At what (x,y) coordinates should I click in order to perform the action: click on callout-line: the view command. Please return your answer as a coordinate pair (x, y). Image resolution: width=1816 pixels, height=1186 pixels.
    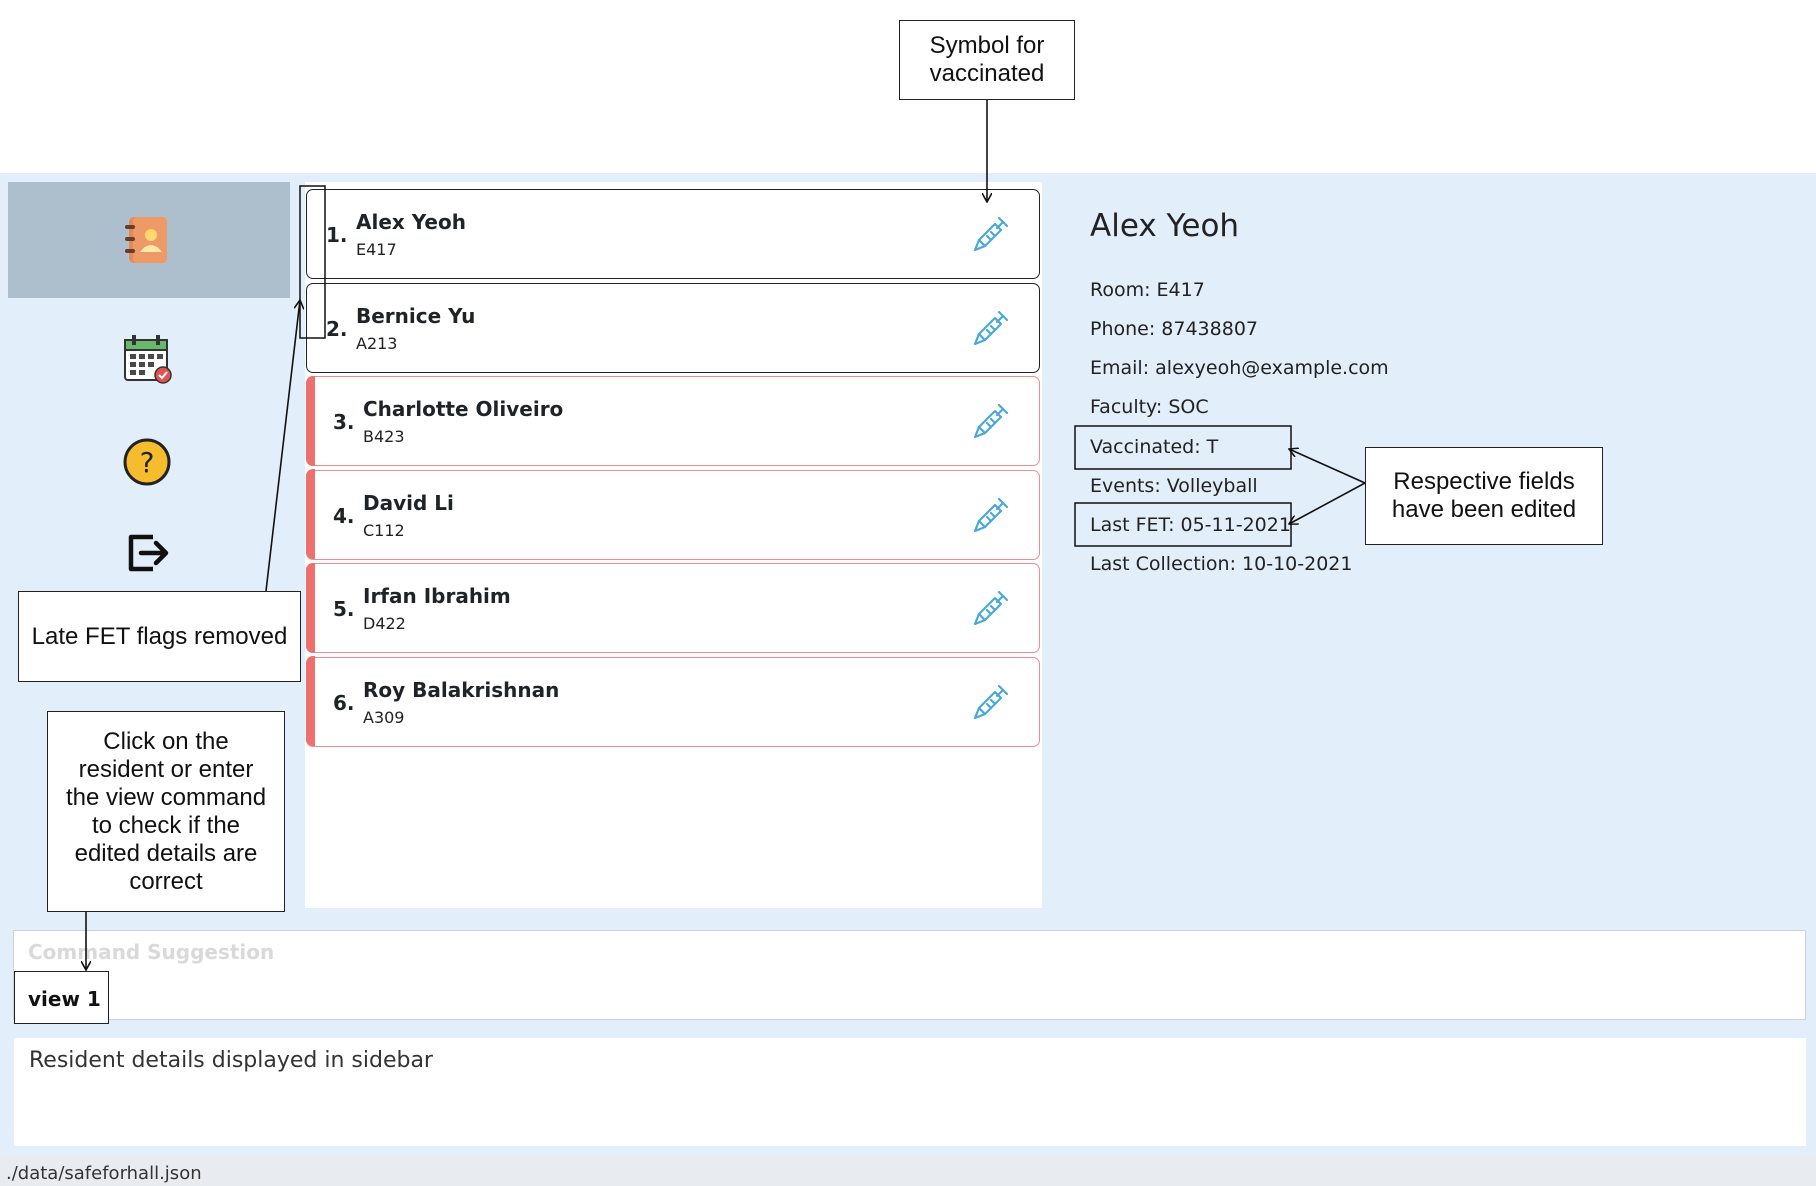
    Looking at the image, I should click on (166, 797).